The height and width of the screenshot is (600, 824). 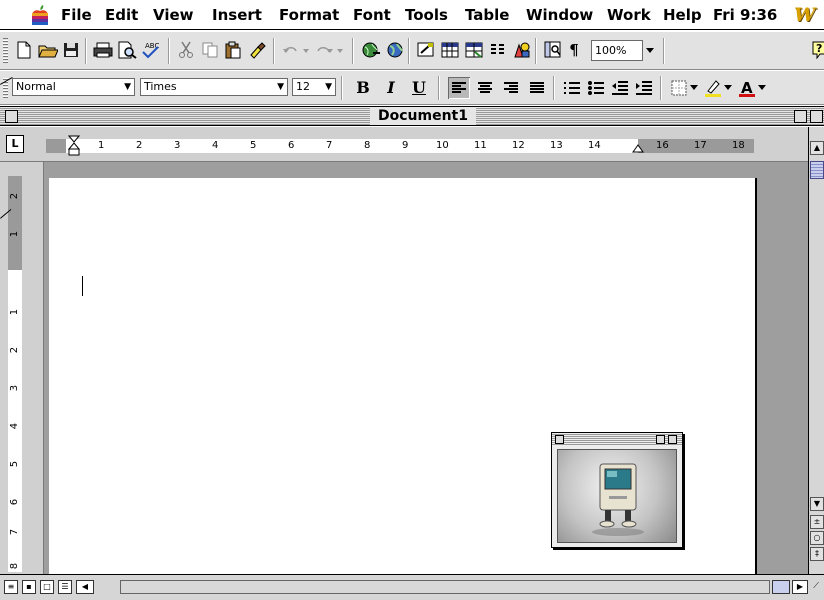 I want to click on menu-help: Help, so click(x=682, y=15).